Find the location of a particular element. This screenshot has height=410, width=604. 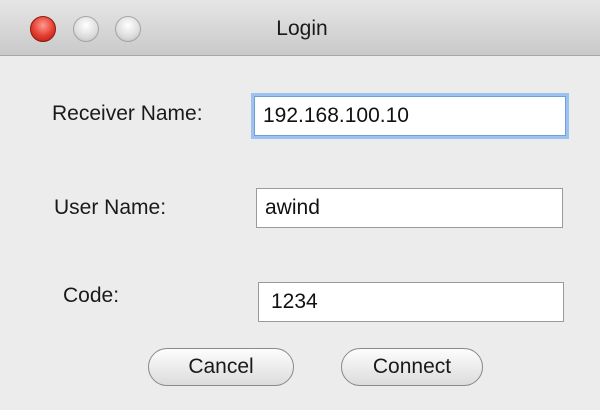

window-title: Login is located at coordinates (302, 28).